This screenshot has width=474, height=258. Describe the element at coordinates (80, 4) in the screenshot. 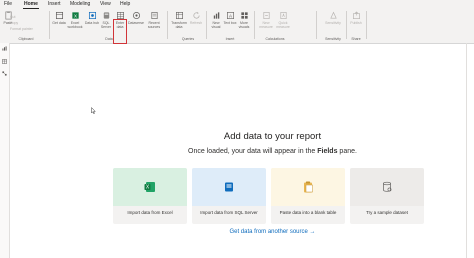

I see `menu-modeling: Modeling` at that location.